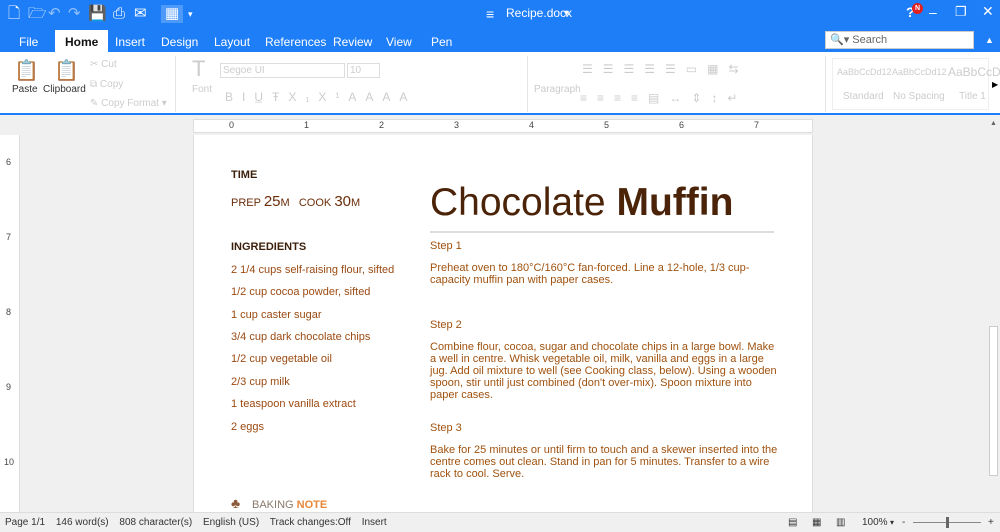 The image size is (1000, 532). What do you see at coordinates (231, 522) in the screenshot?
I see `language: English (US)` at bounding box center [231, 522].